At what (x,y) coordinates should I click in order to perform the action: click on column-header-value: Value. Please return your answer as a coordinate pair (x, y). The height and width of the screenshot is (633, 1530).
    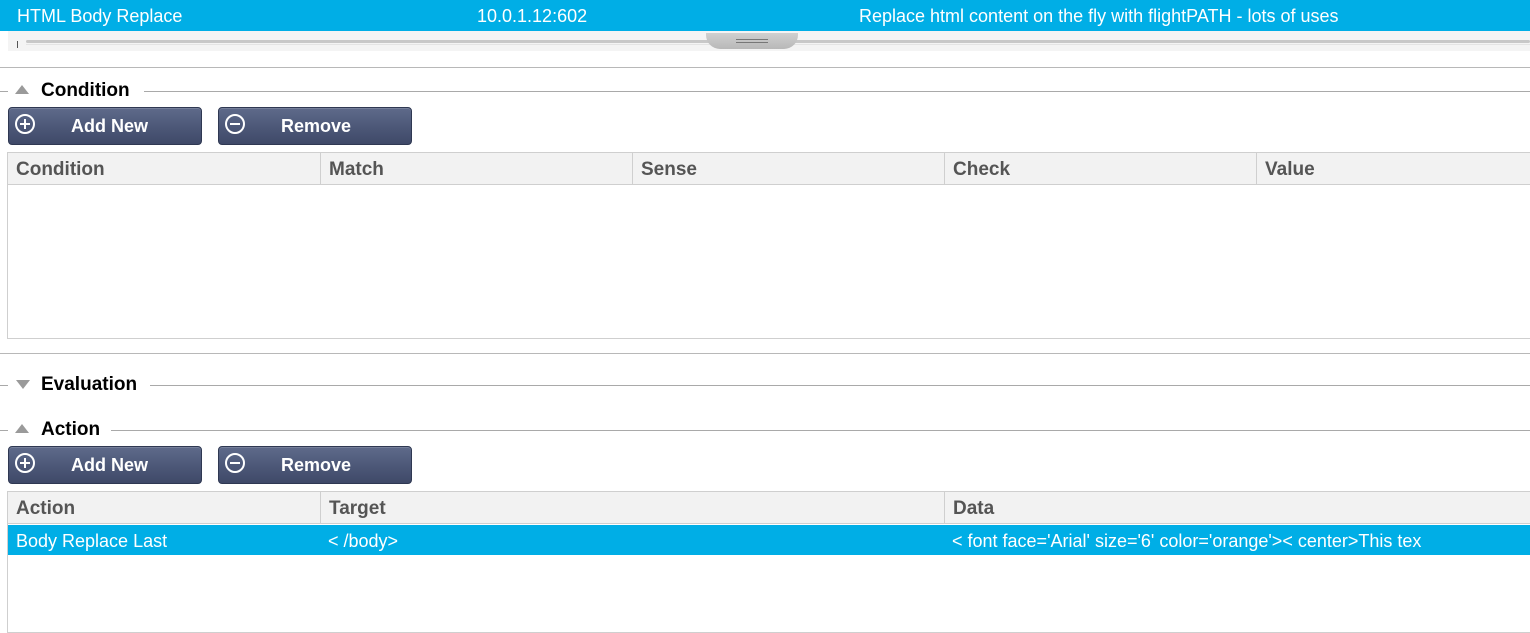
    Looking at the image, I should click on (1393, 168).